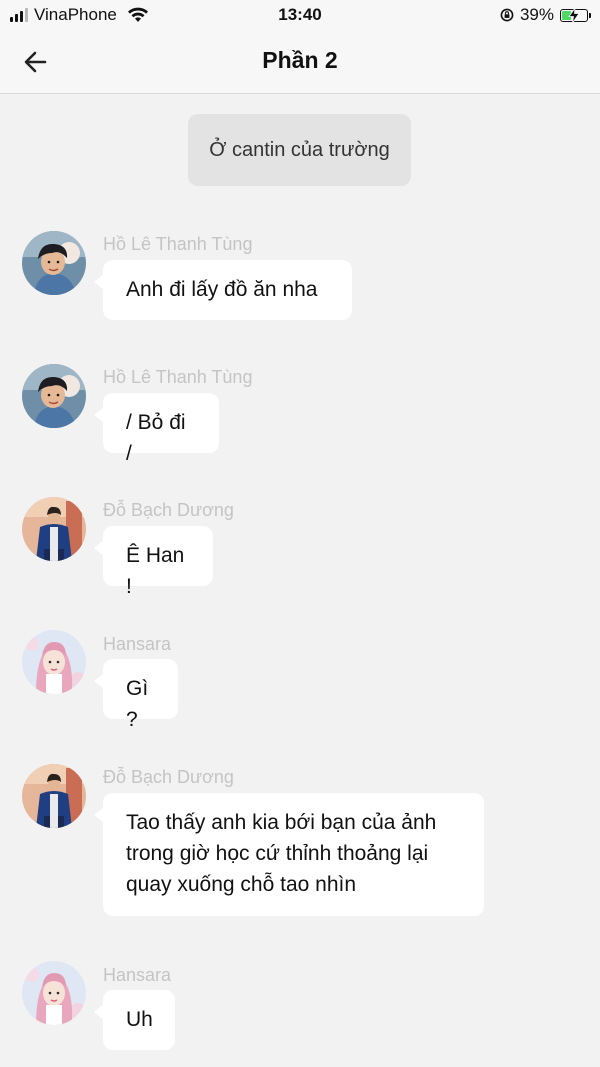 The height and width of the screenshot is (1067, 600). Describe the element at coordinates (136, 695) in the screenshot. I see `message-bubble: Gì ?` at that location.